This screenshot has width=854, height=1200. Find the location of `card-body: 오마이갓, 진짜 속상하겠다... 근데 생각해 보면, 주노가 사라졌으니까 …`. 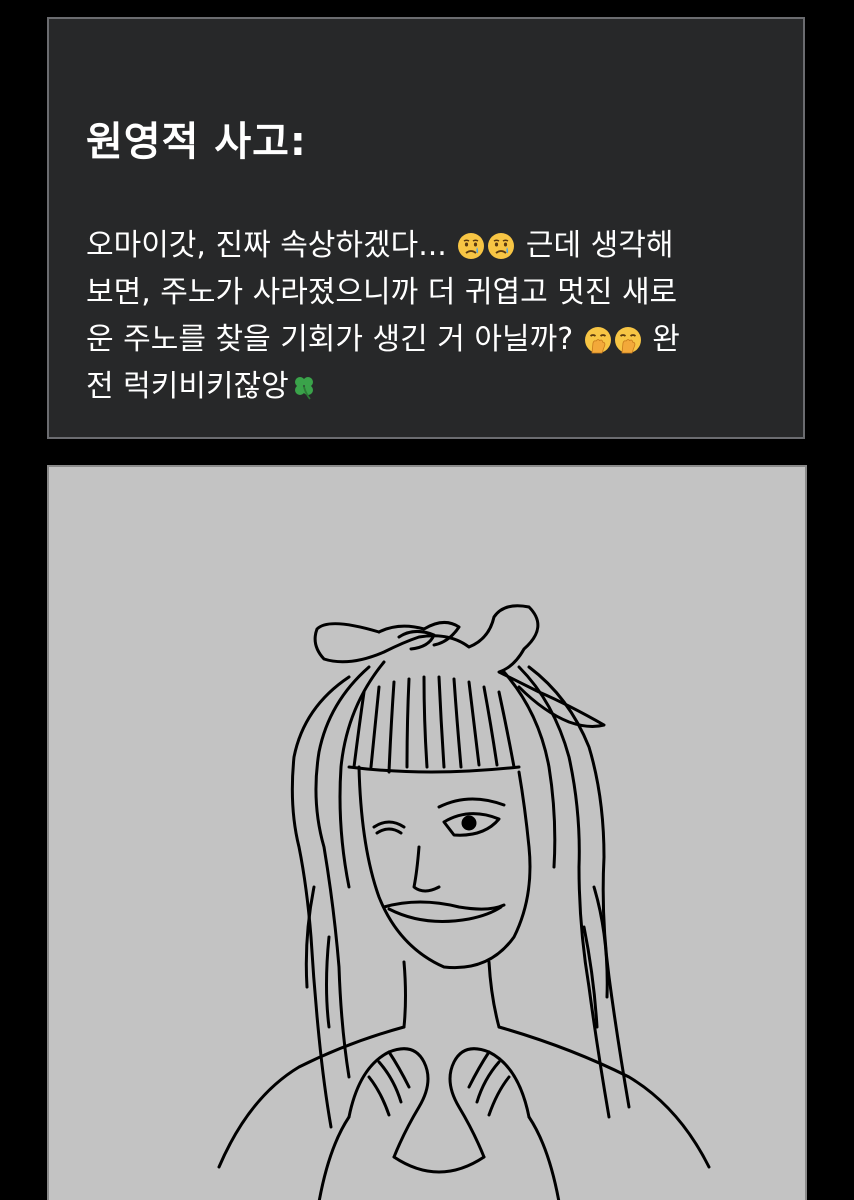

card-body: 오마이갓, 진짜 속상하겠다... 근데 생각해 보면, 주노가 사라졌으니까 … is located at coordinates (436, 316).